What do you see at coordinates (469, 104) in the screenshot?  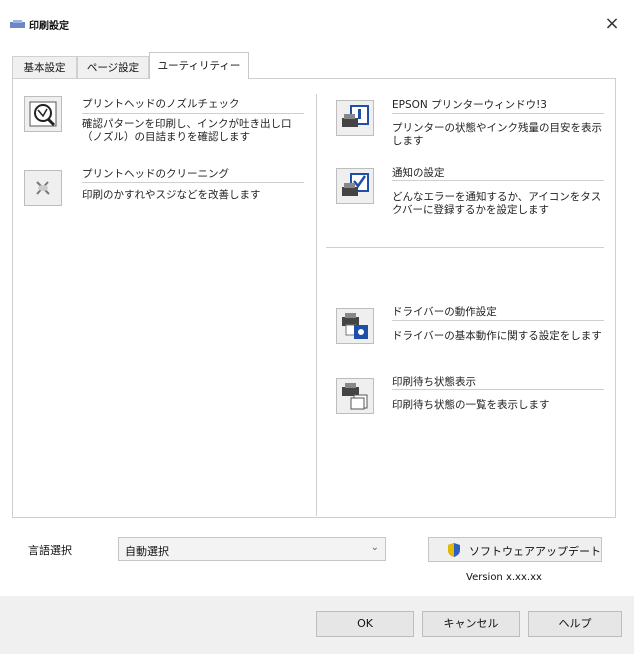 I see `printer-window-title: EPSON プリンターウィンドウ!3` at bounding box center [469, 104].